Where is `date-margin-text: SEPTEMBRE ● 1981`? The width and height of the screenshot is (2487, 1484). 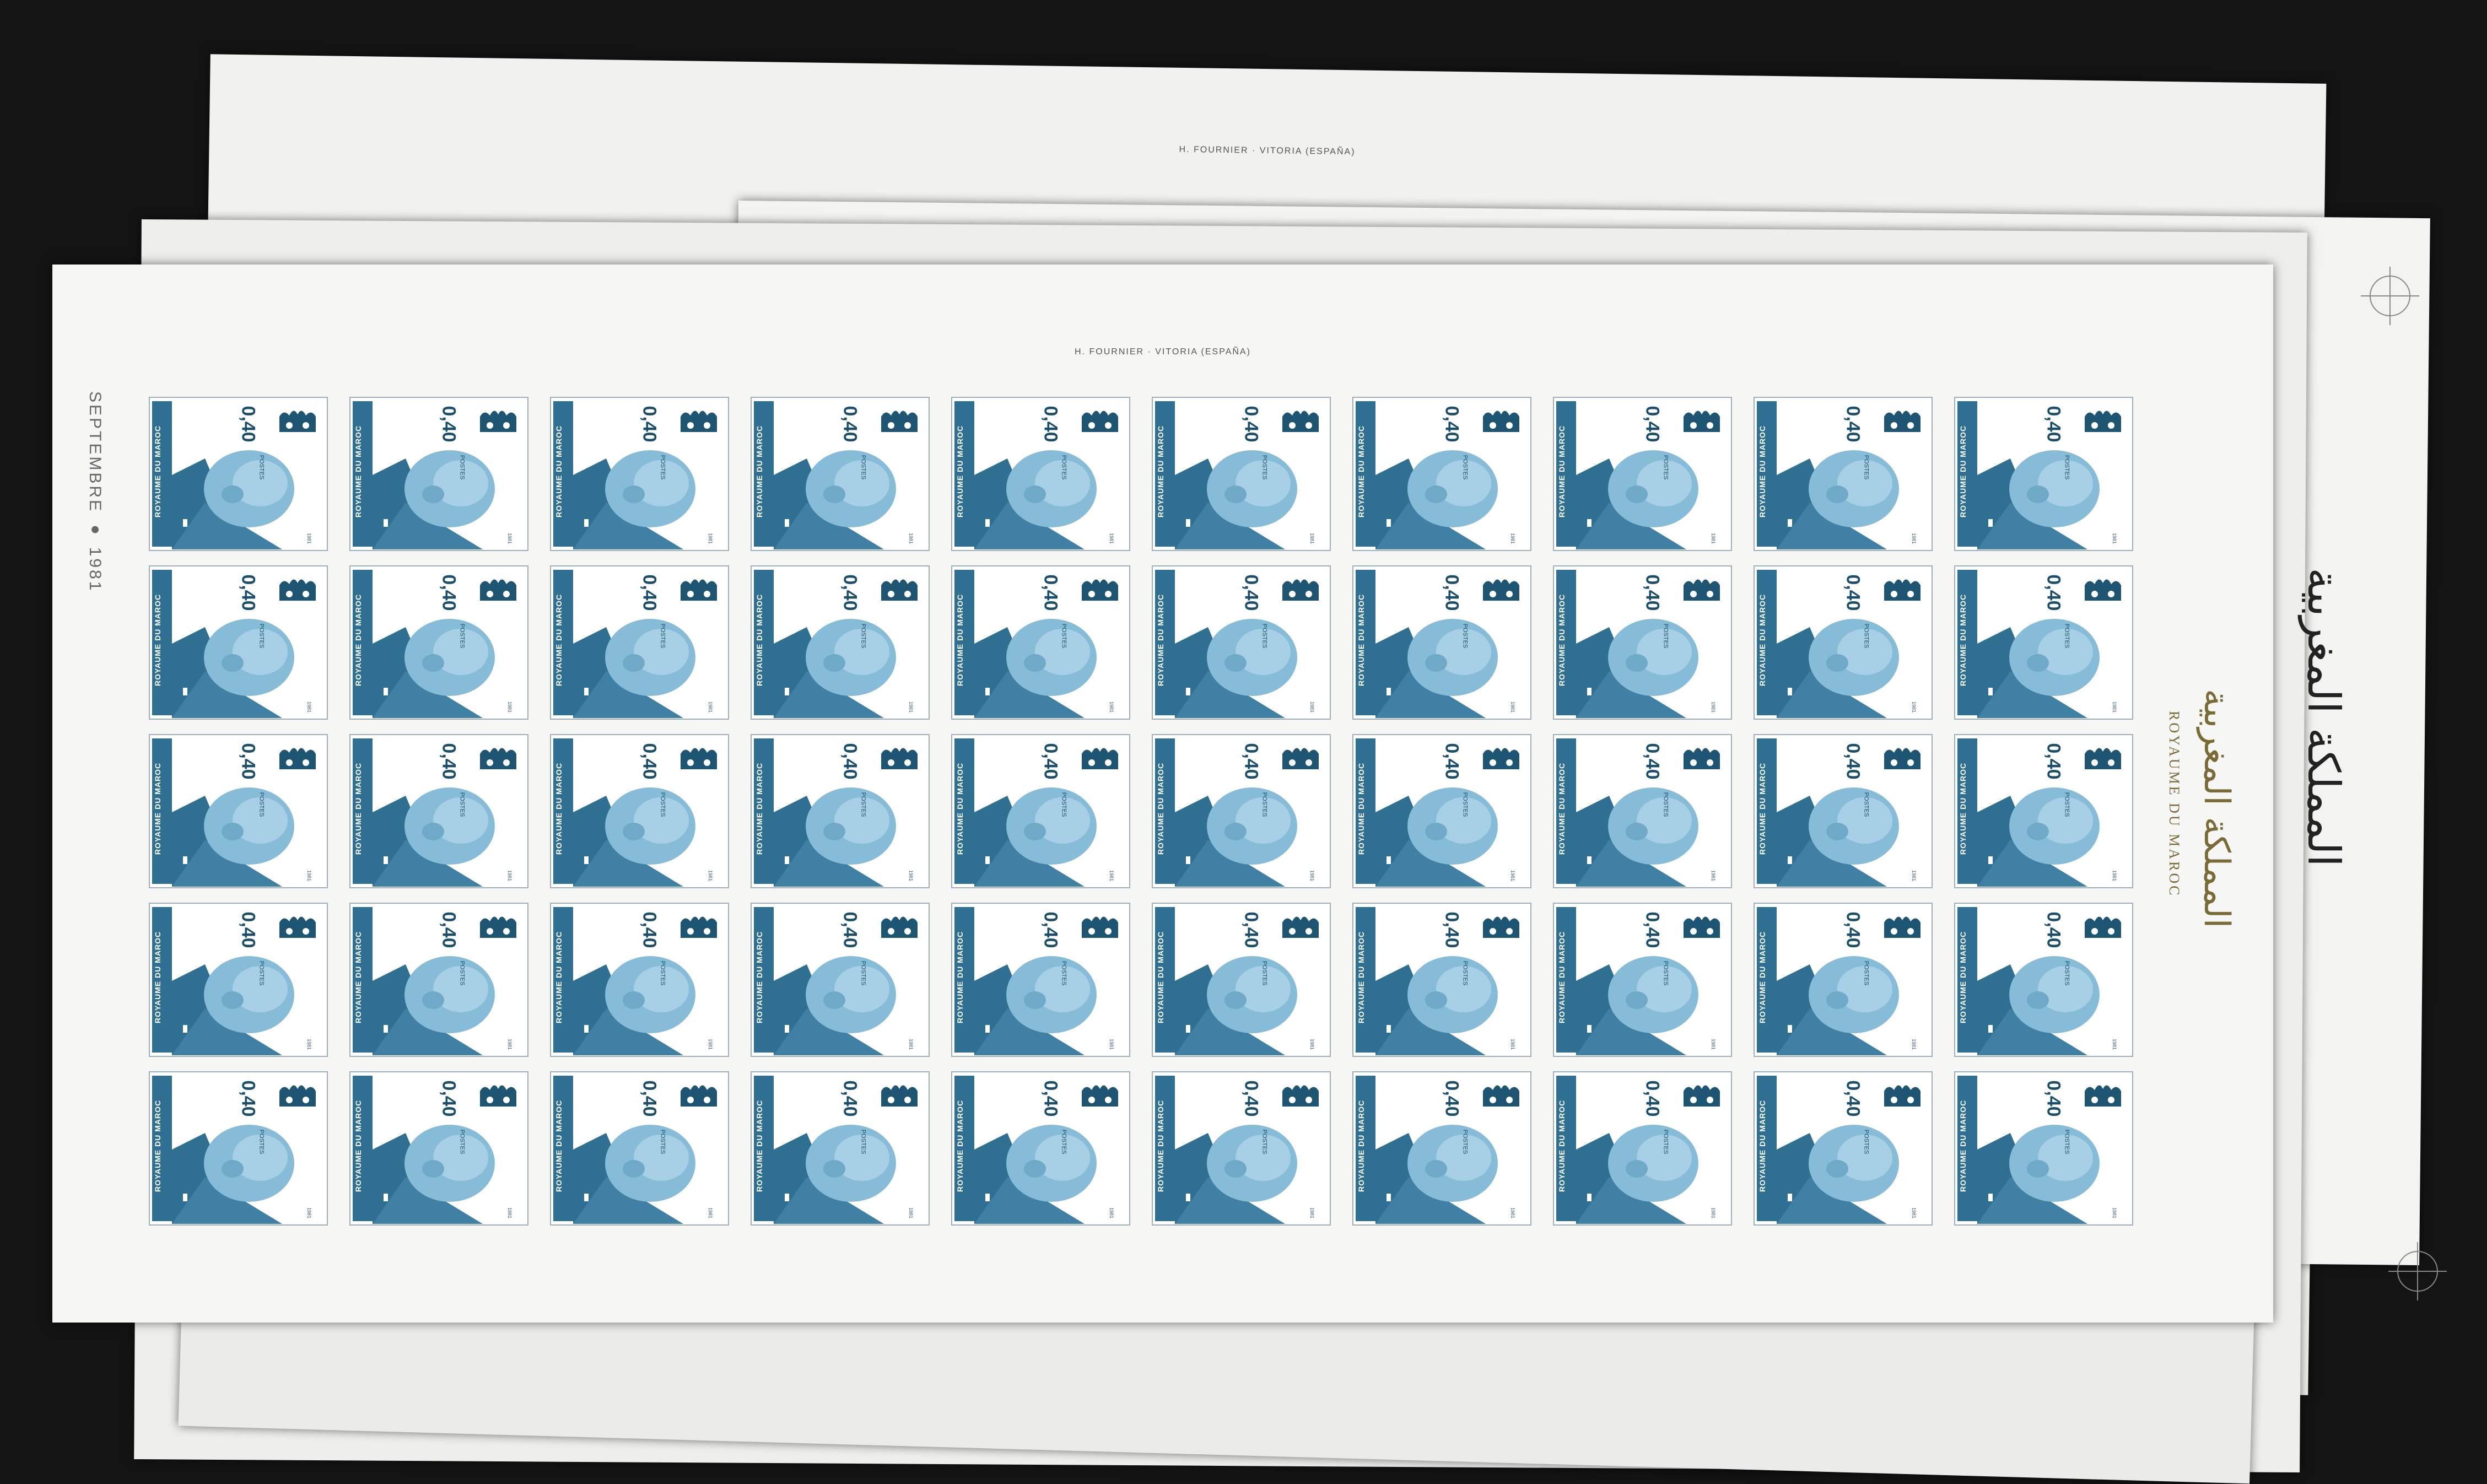
date-margin-text: SEPTEMBRE ● 1981 is located at coordinates (95, 492).